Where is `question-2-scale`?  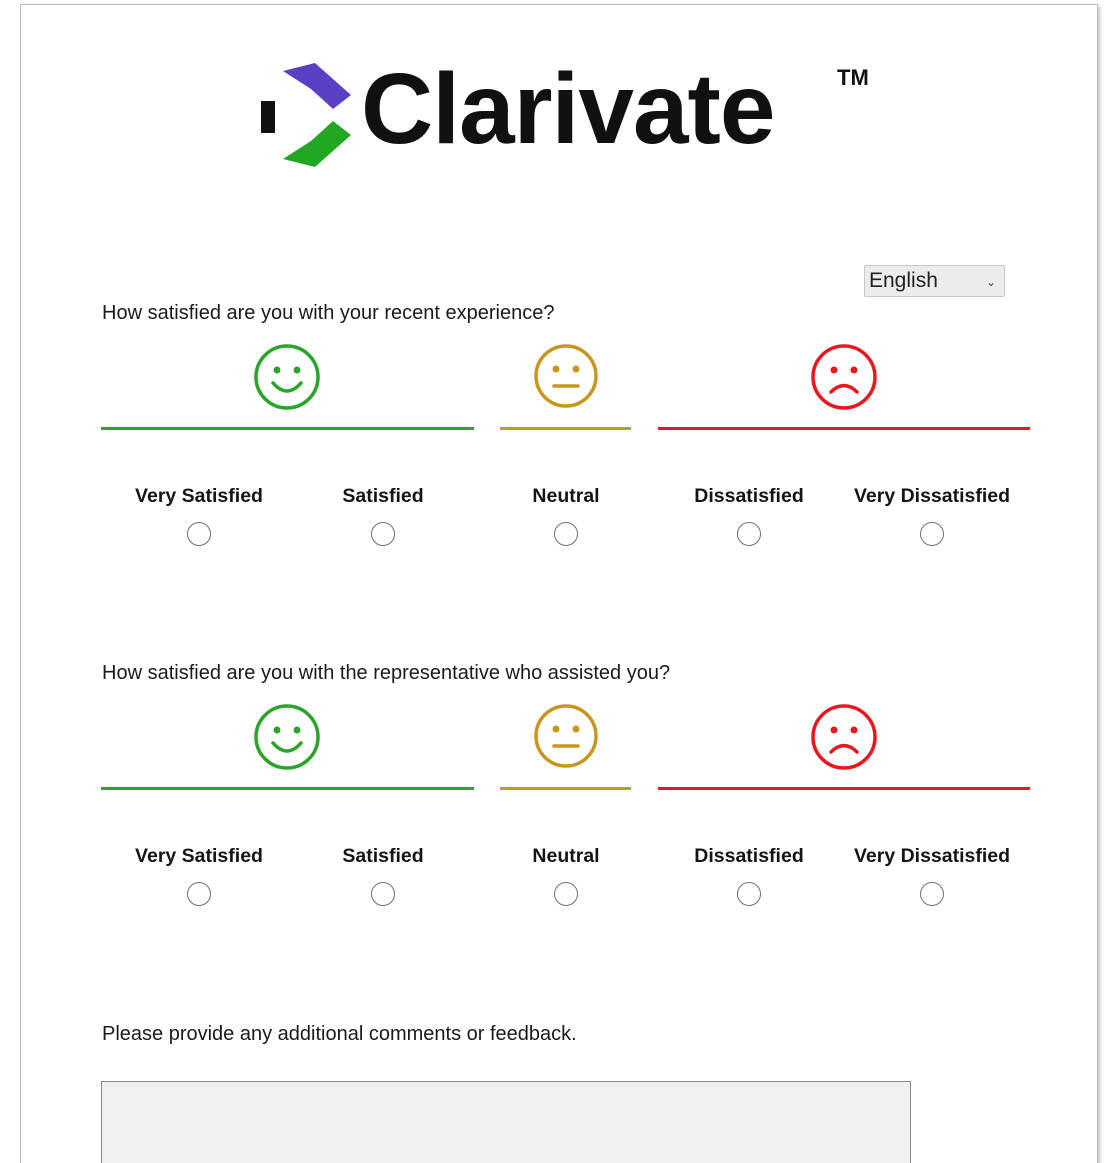 question-2-scale is located at coordinates (565, 753).